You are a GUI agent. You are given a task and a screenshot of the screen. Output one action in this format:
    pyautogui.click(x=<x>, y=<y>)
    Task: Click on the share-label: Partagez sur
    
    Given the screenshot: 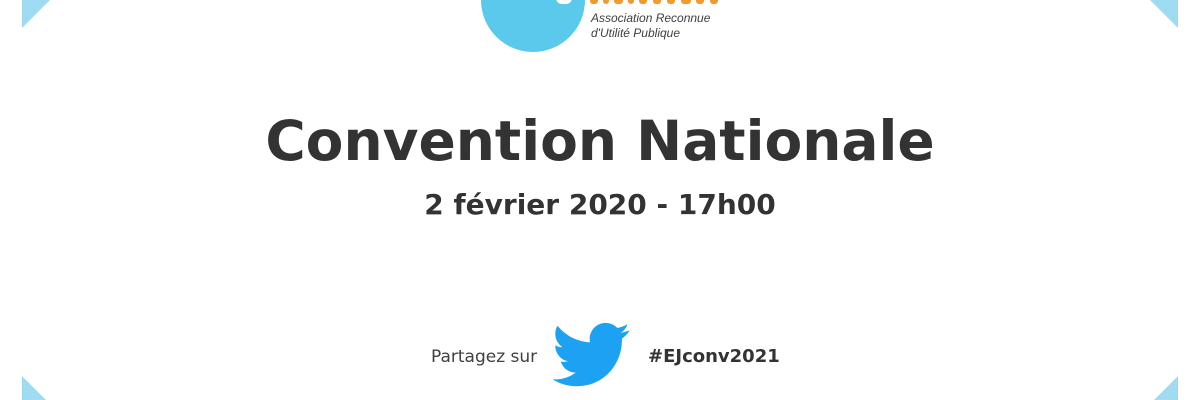 What is the action you would take?
    pyautogui.click(x=484, y=357)
    